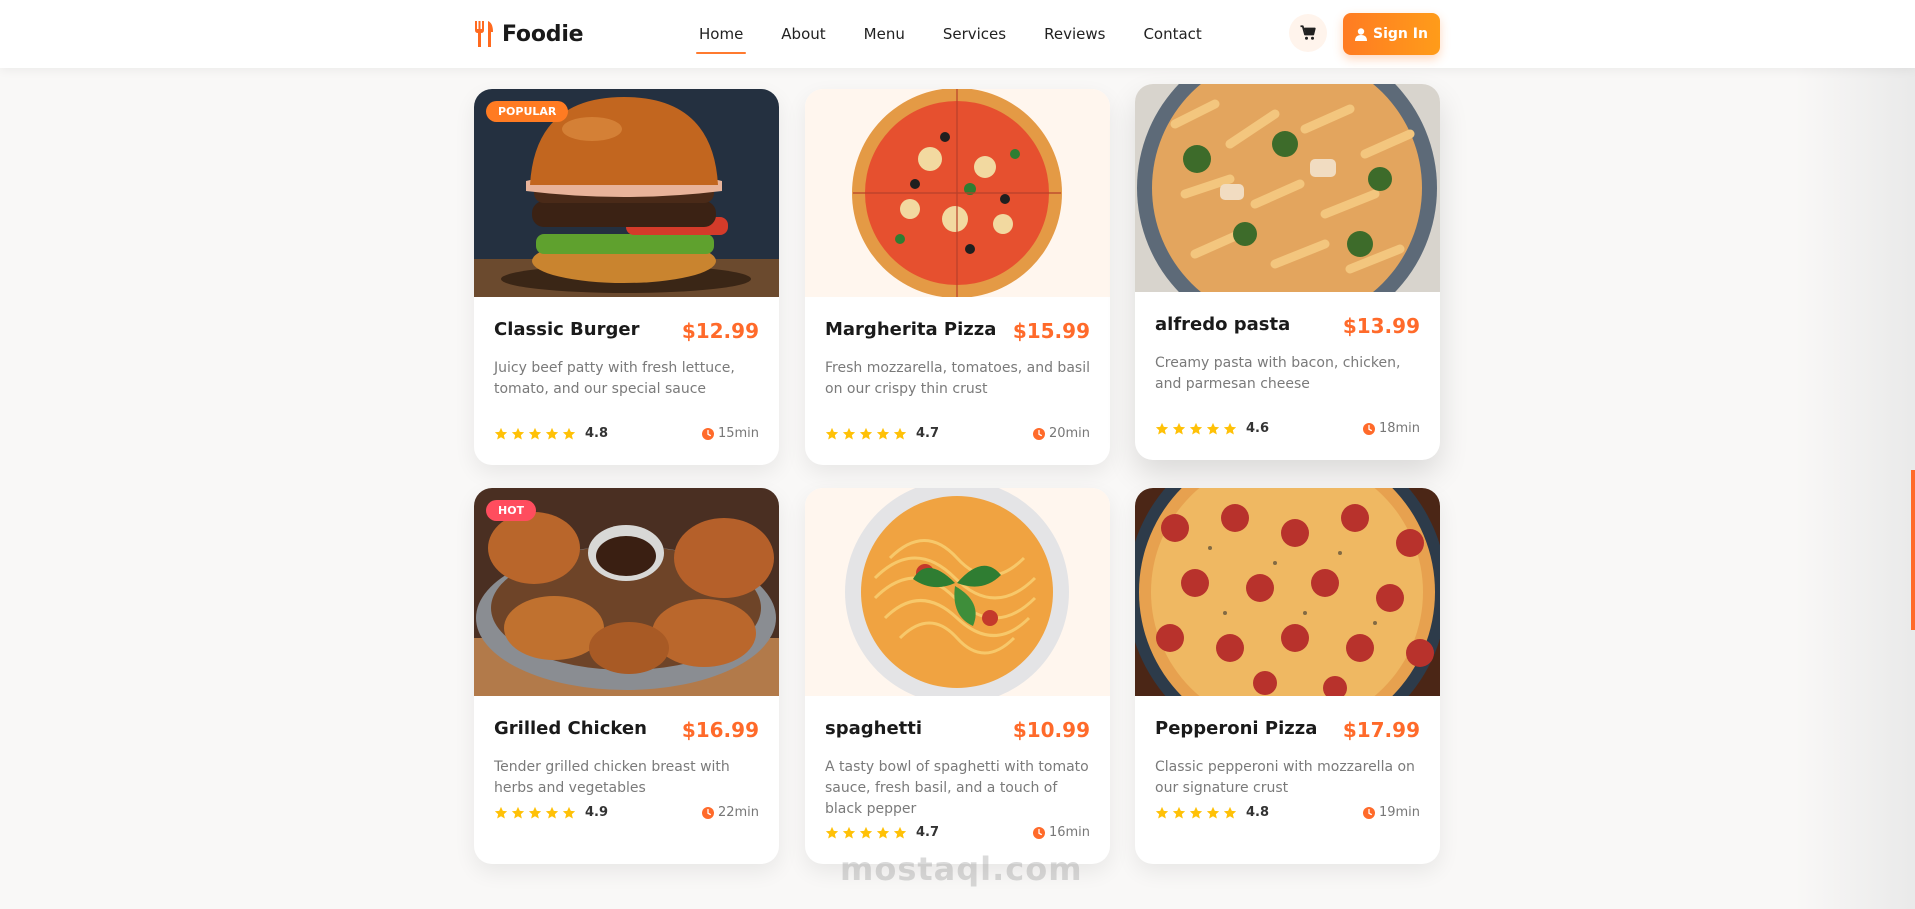 This screenshot has width=1915, height=909. I want to click on main-nav: Home About Menu Services Reviews Contact, so click(950, 34).